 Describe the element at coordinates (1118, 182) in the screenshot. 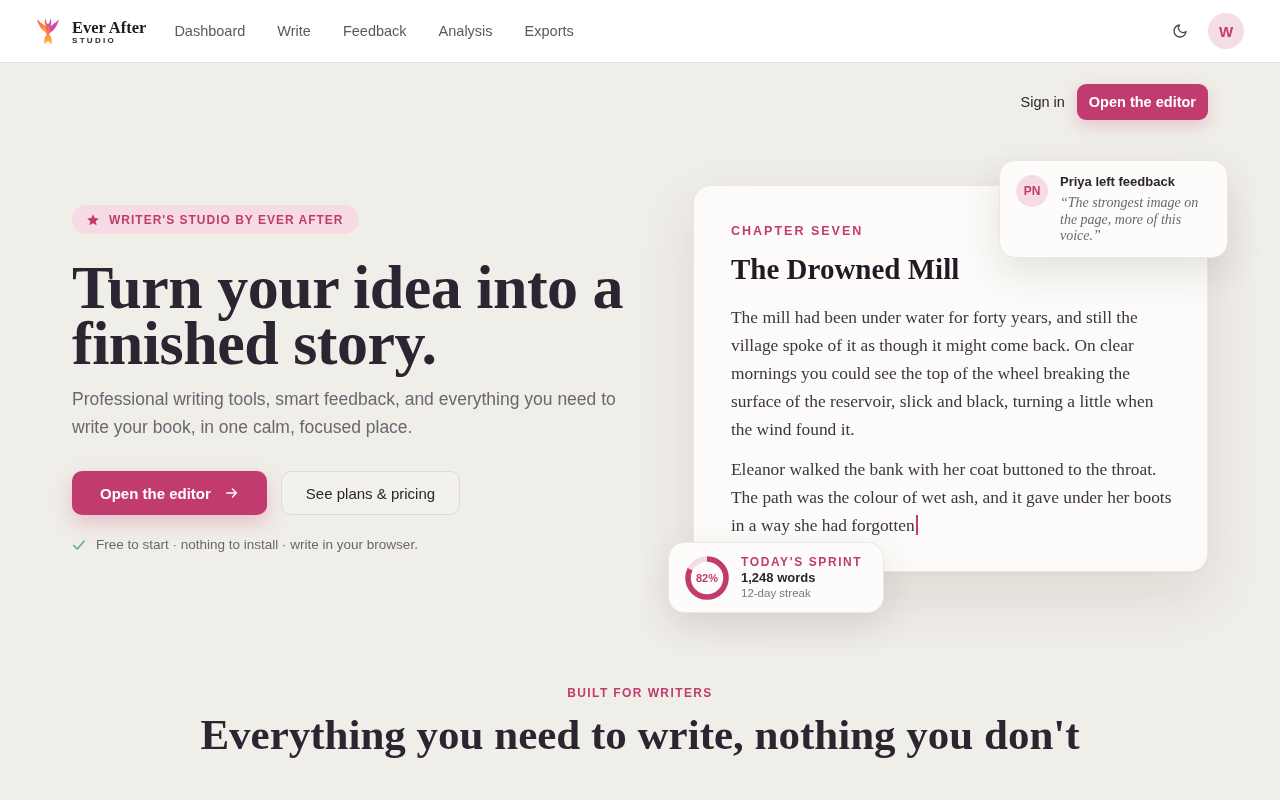

I see `feedback-title: Priya left feedback` at that location.